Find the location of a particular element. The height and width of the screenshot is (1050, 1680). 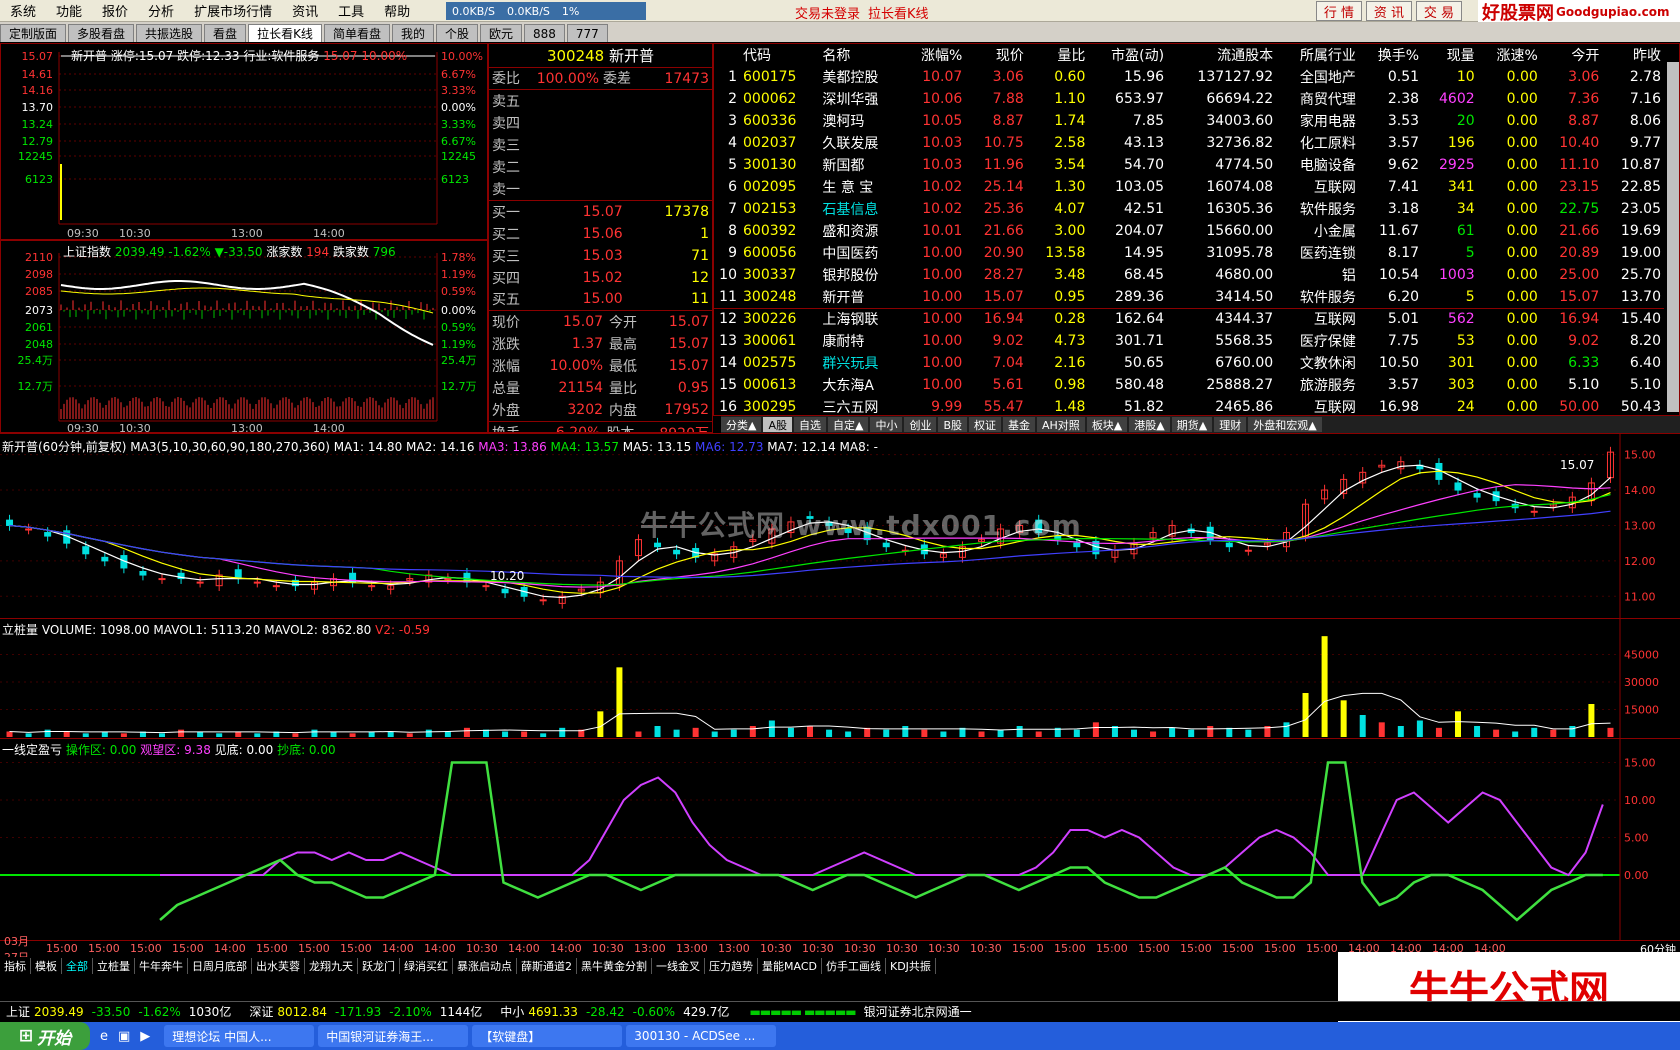

quote-header-9: 现量 is located at coordinates (1450, 55).